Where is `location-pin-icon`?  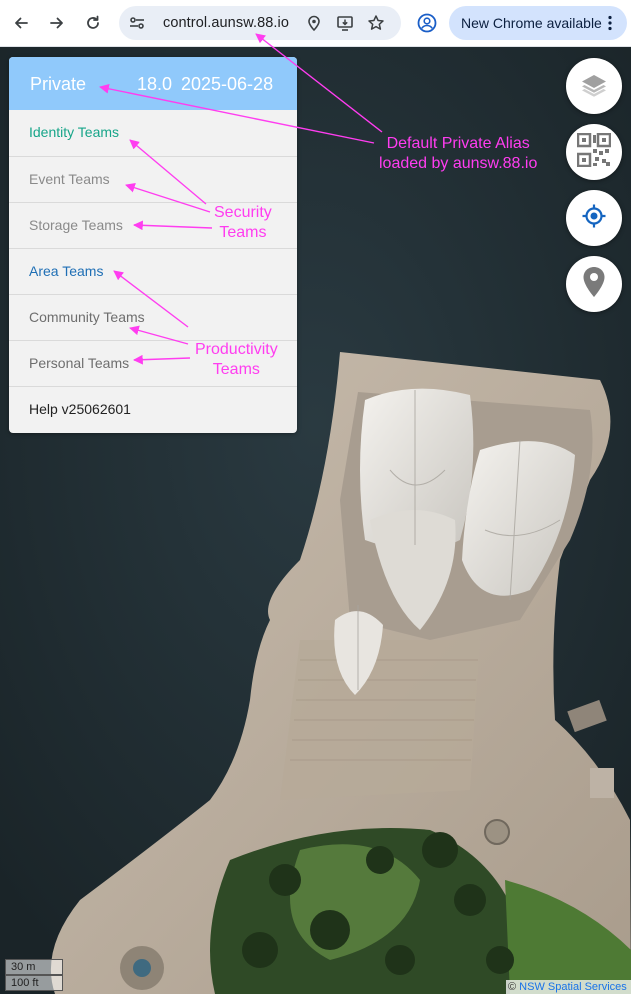 location-pin-icon is located at coordinates (314, 23).